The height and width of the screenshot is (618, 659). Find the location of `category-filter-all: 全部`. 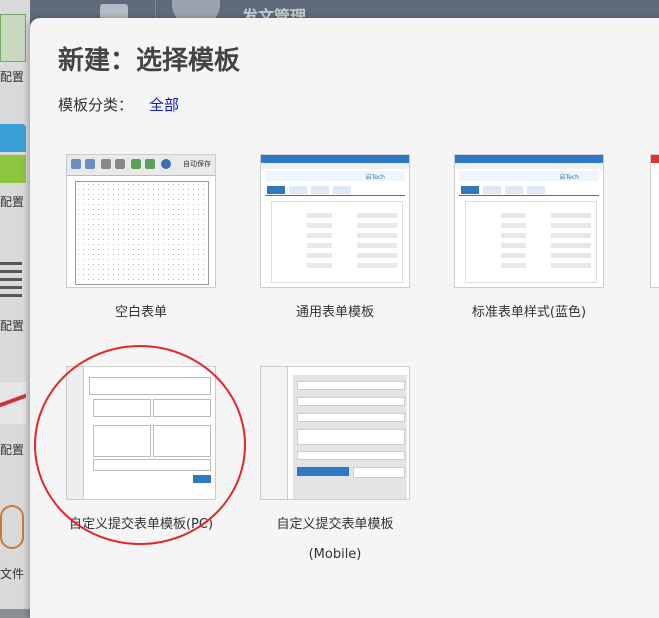

category-filter-all: 全部 is located at coordinates (164, 104).